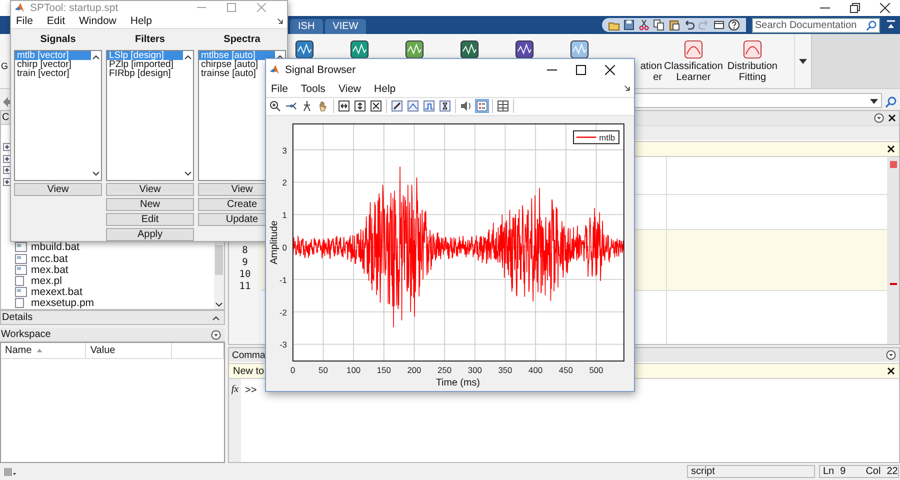 The width and height of the screenshot is (900, 480). Describe the element at coordinates (659, 25) in the screenshot. I see `copy-icon` at that location.